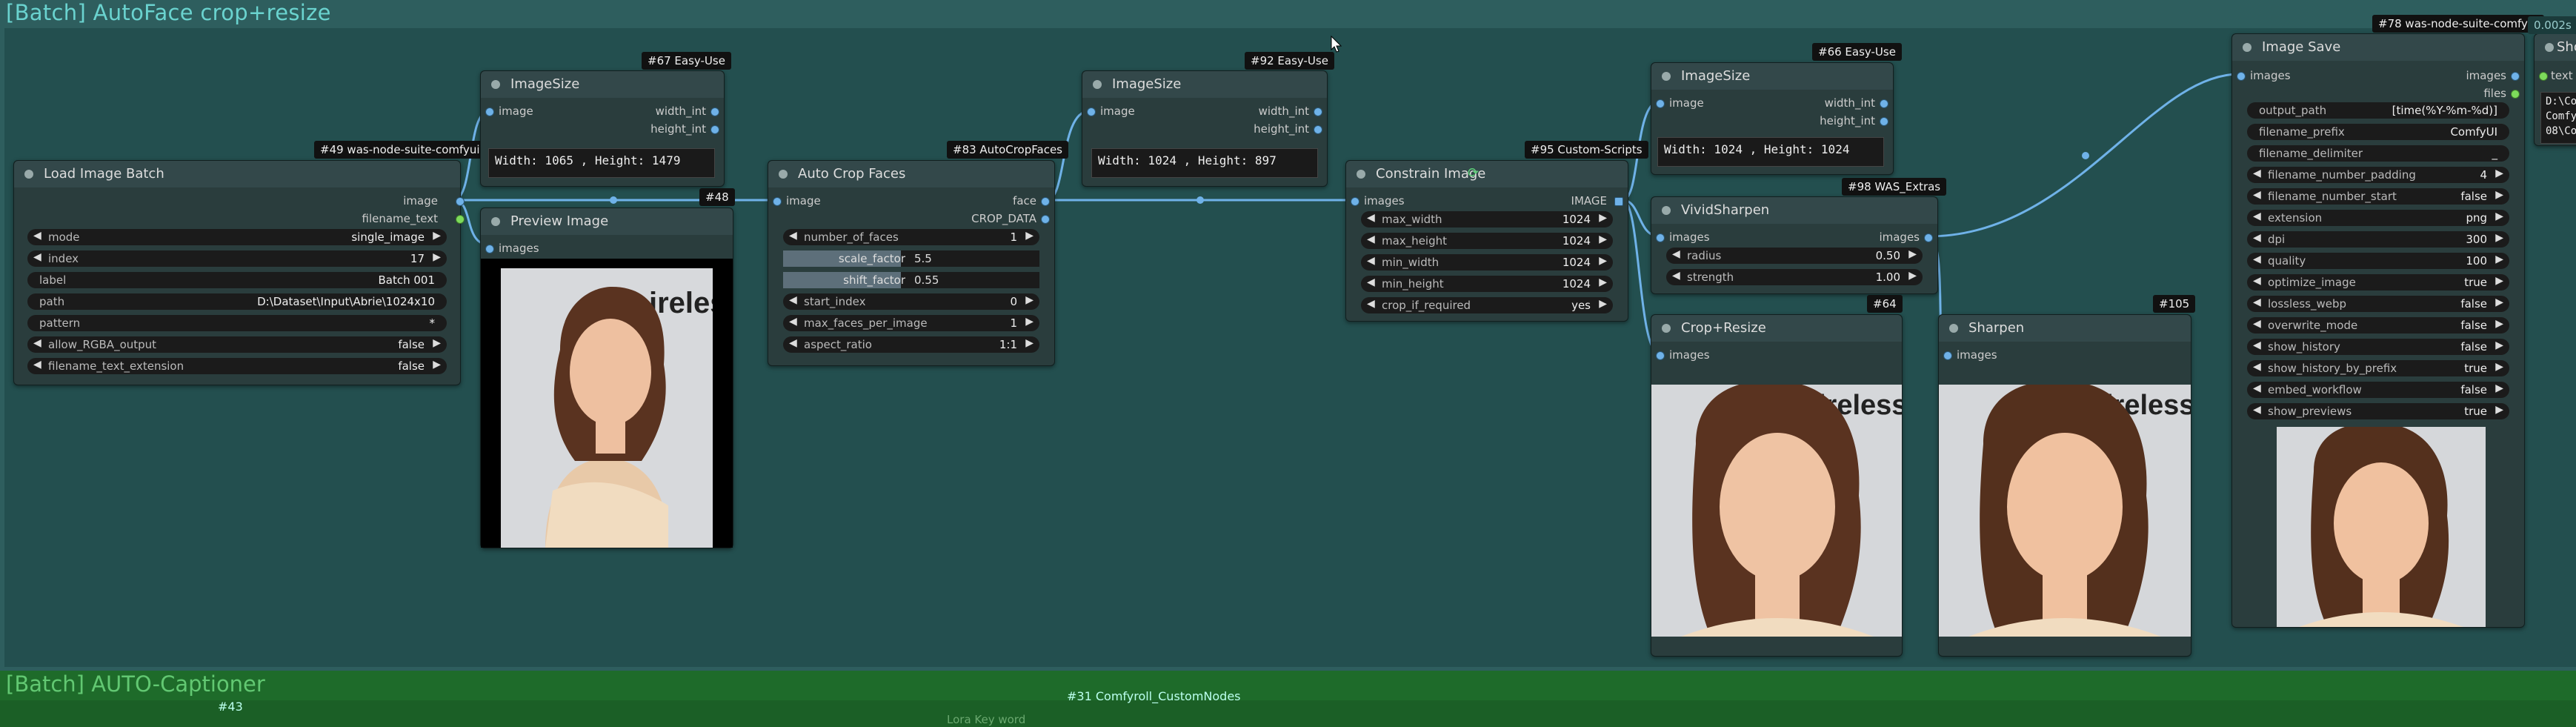 The image size is (2576, 727). Describe the element at coordinates (911, 301) in the screenshot. I see `widget-start-index: ◀ start_index 0 ▶` at that location.